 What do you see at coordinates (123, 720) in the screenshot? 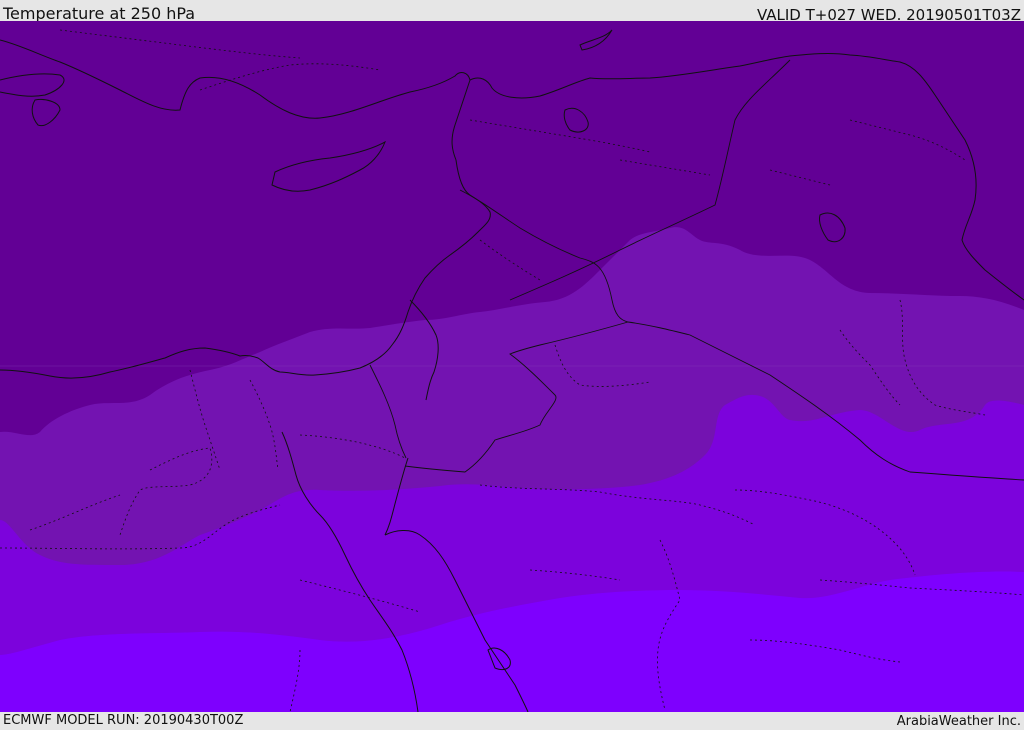
I see `model-run-label: ECMWF MODEL RUN: 20190430T00Z` at bounding box center [123, 720].